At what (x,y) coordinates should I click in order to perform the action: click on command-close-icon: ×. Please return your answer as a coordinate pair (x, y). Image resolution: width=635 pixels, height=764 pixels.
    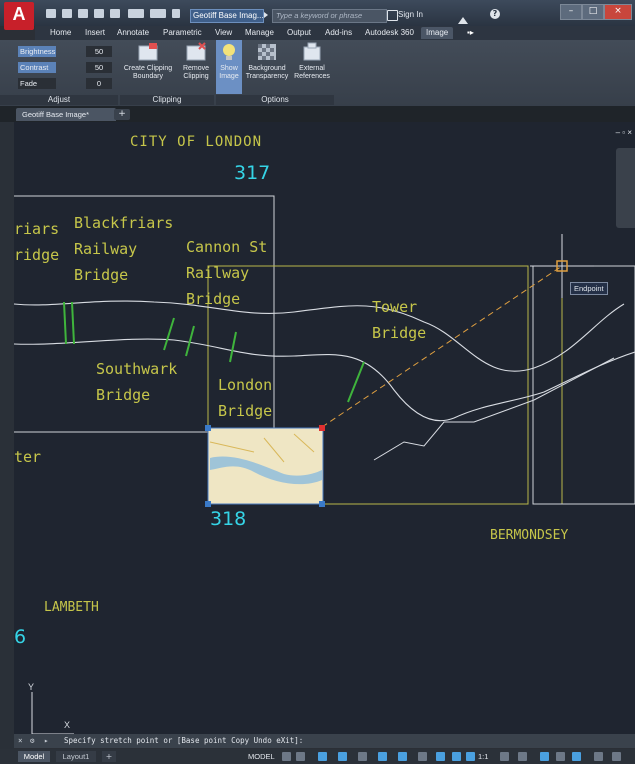
    Looking at the image, I should click on (20, 741).